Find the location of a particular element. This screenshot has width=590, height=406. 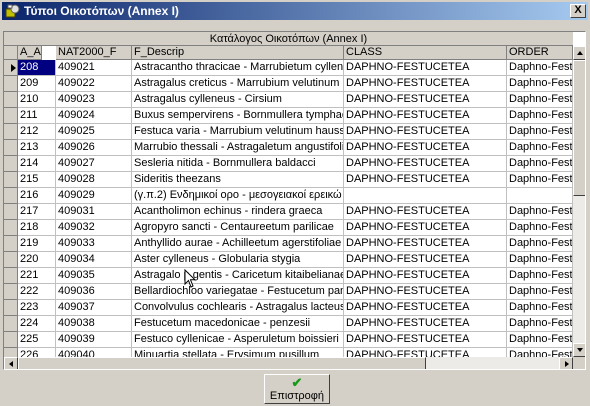

cell-aa: 220 is located at coordinates (37, 260).